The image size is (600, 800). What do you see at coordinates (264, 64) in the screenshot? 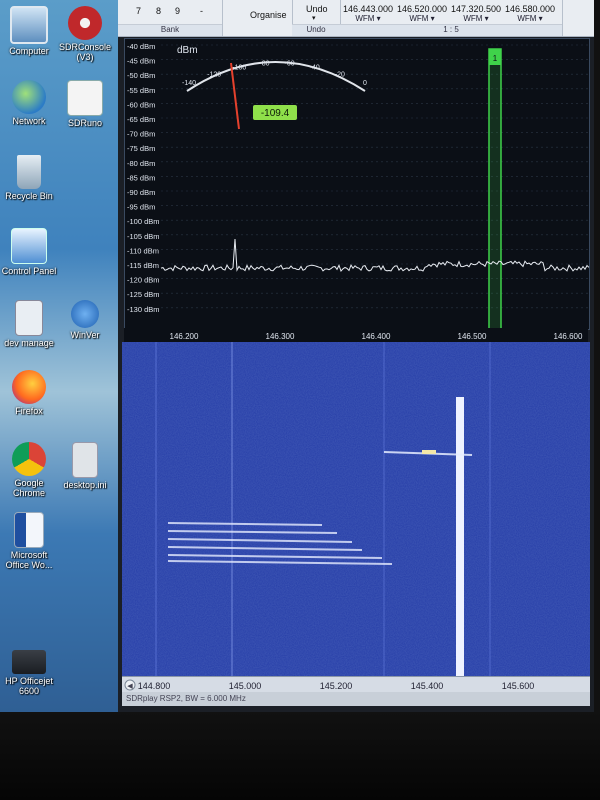
I see `meter-scale-label: -80` at bounding box center [264, 64].